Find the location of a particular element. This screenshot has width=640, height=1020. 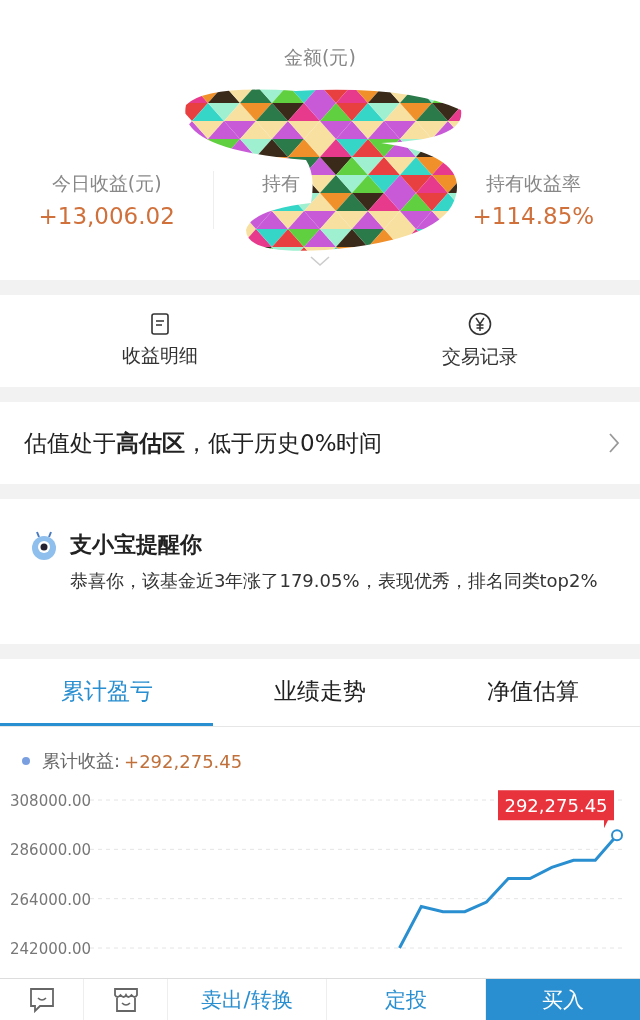

action-label: 交易记录 is located at coordinates (480, 357).